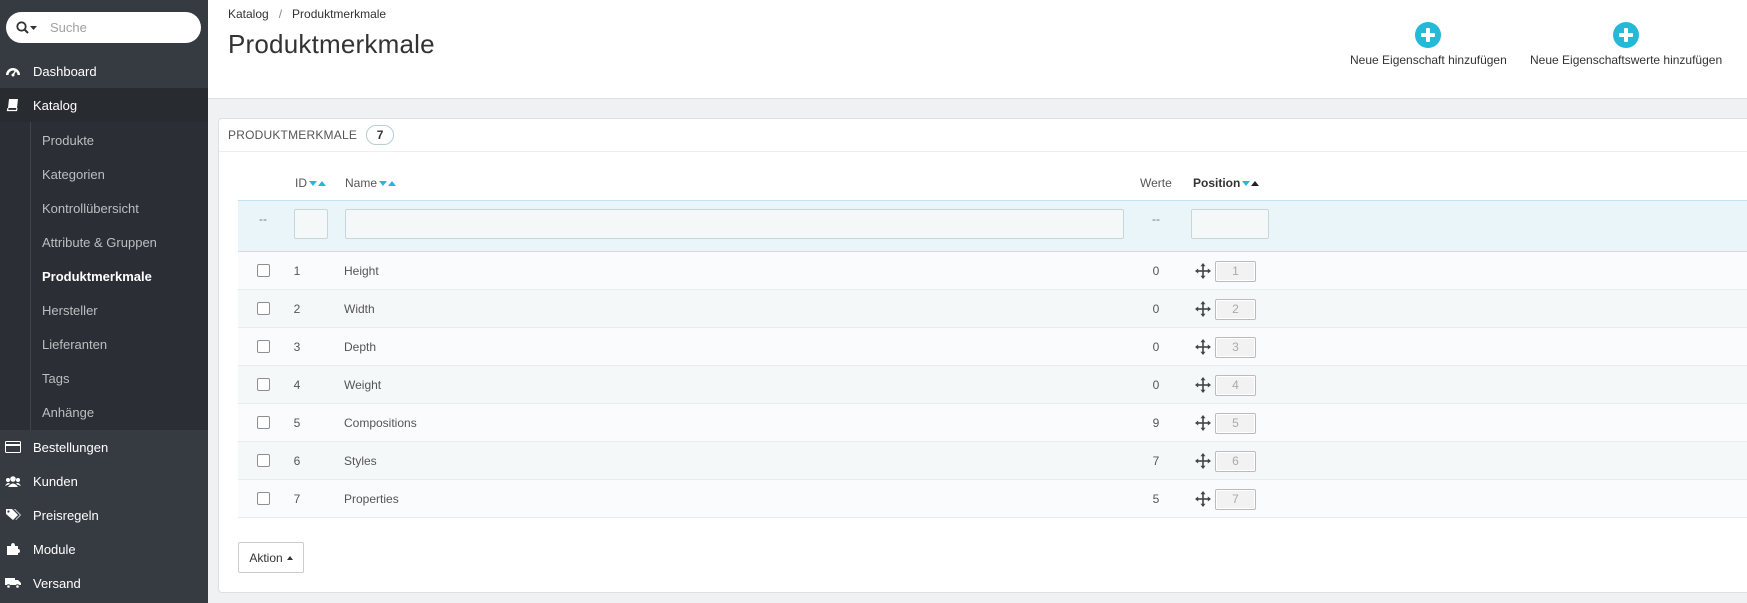 This screenshot has height=603, width=1747. Describe the element at coordinates (331, 44) in the screenshot. I see `page-title: Produktmerkmale` at that location.